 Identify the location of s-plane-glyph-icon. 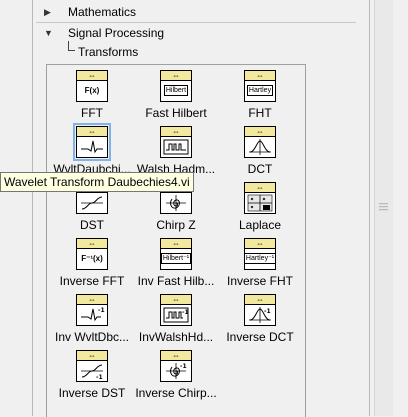
(260, 202).